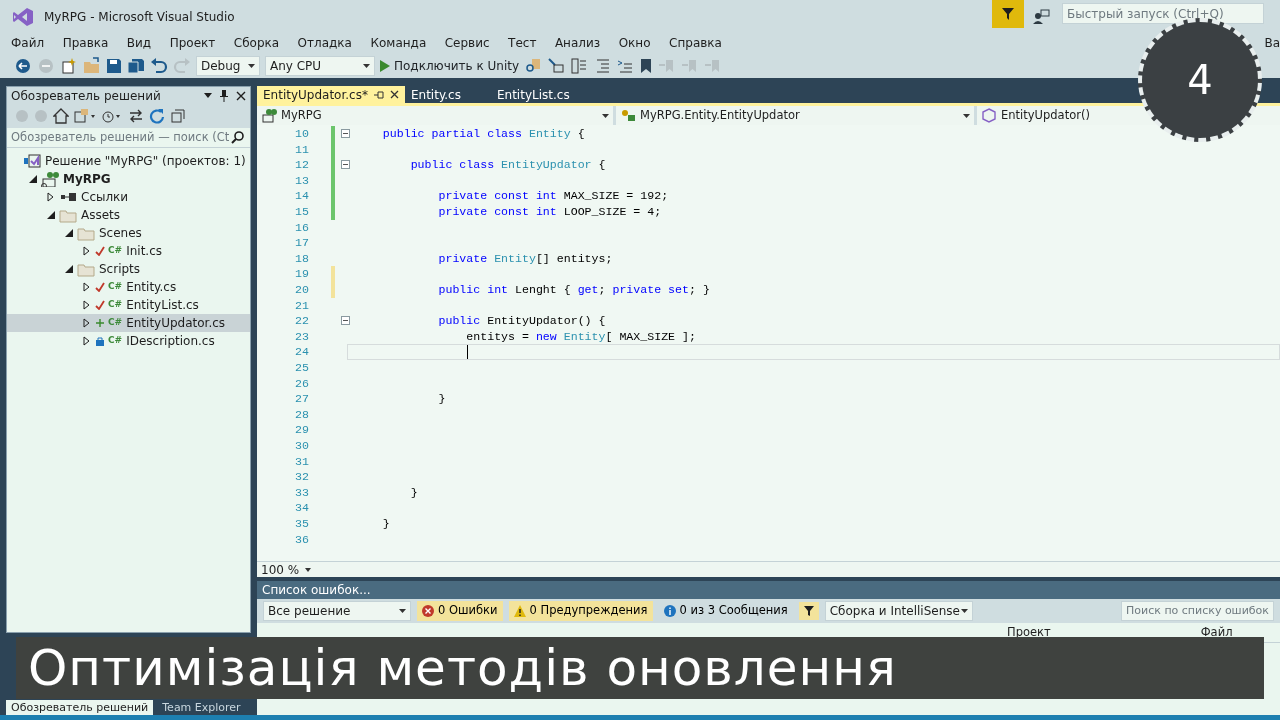  What do you see at coordinates (646, 65) in the screenshot?
I see `bookmark-icon` at bounding box center [646, 65].